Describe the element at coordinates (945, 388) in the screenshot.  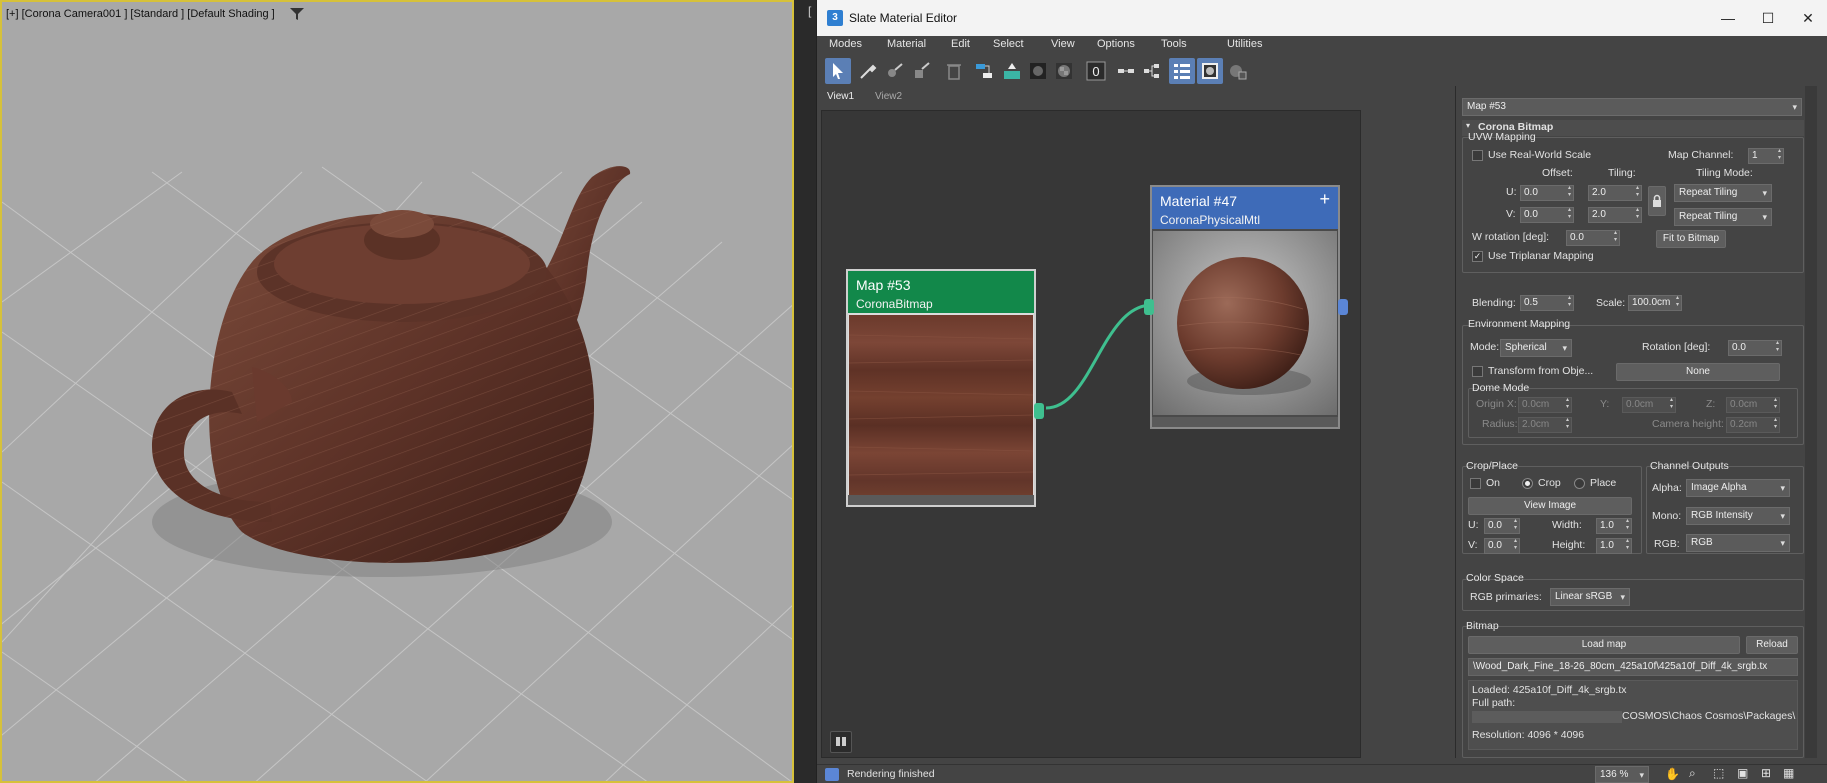
I see `map-node: Map #53 CoronaBitmap` at that location.